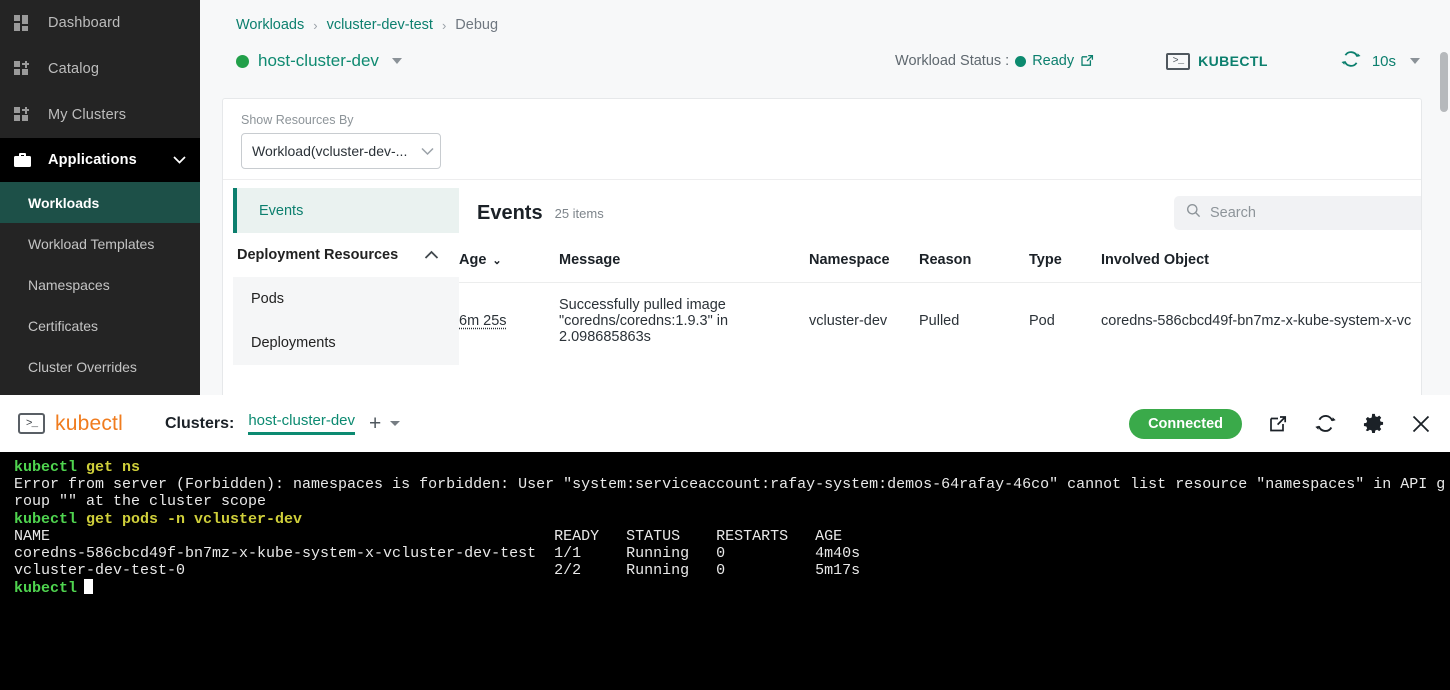 This screenshot has height=690, width=1450. I want to click on search-icon, so click(1193, 213).